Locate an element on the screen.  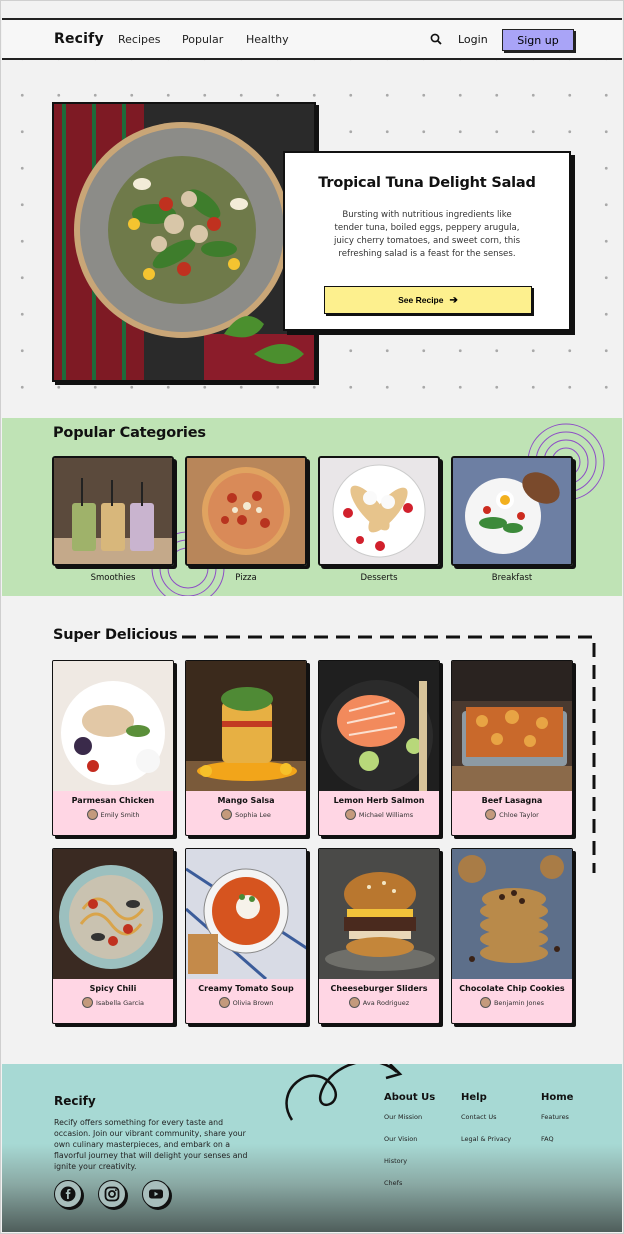
category-pizza: Pizza is located at coordinates (246, 519).